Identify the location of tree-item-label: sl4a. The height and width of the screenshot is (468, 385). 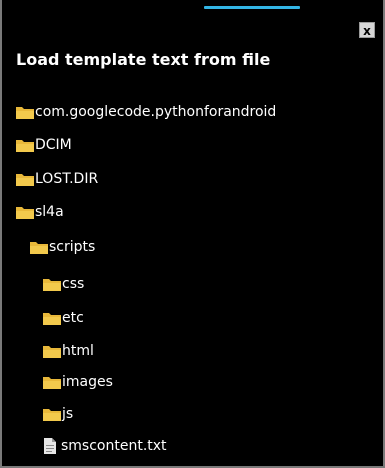
(49, 212).